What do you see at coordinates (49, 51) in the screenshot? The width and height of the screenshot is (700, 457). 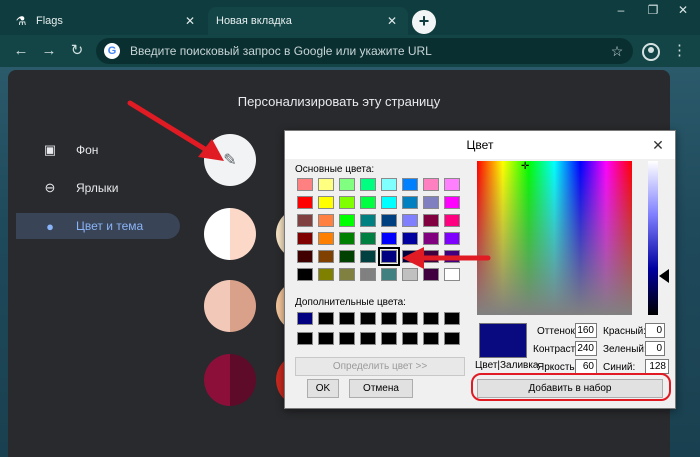 I see `forward-icon: →` at bounding box center [49, 51].